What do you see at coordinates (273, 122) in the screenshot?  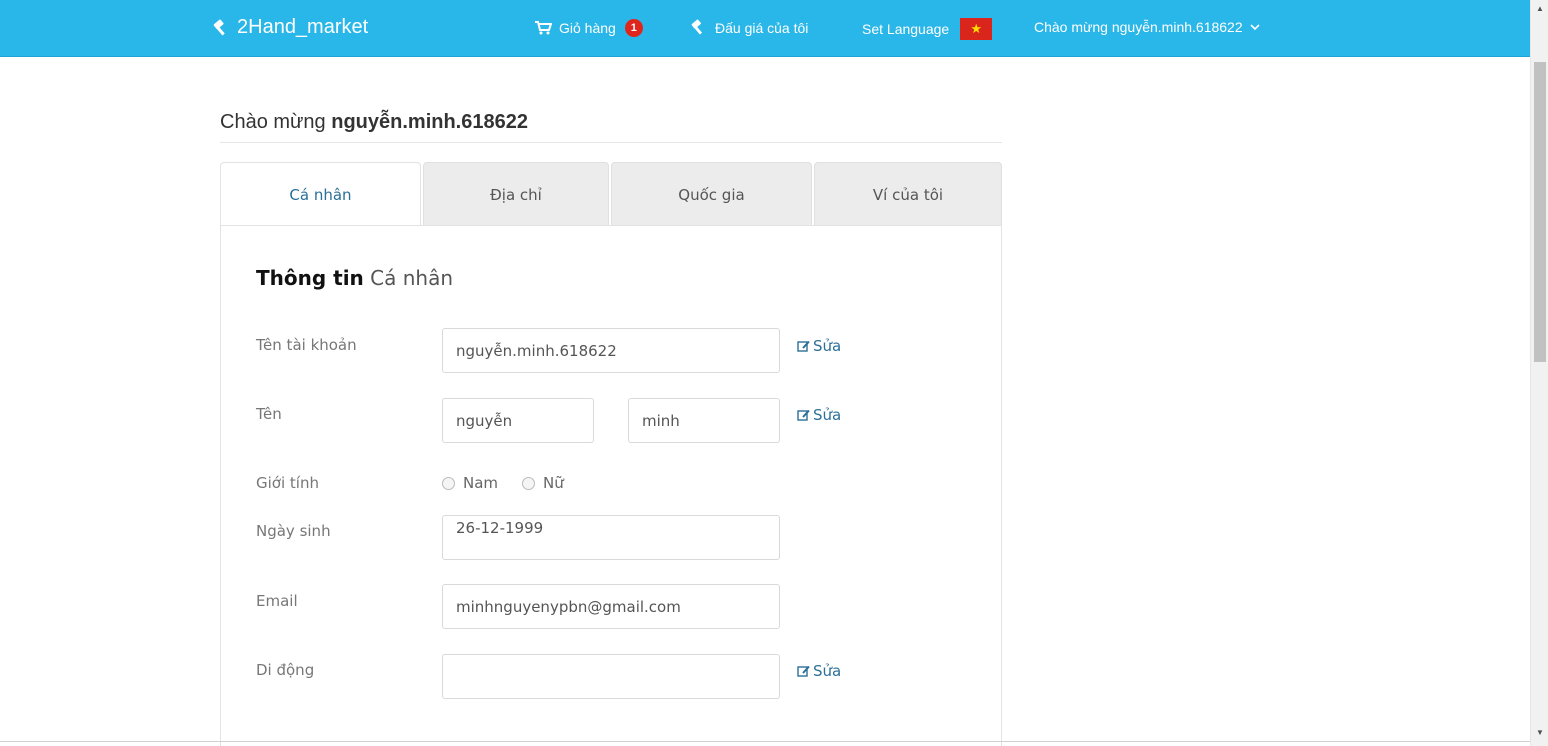 I see `welcome-prefix: Chào mừng` at bounding box center [273, 122].